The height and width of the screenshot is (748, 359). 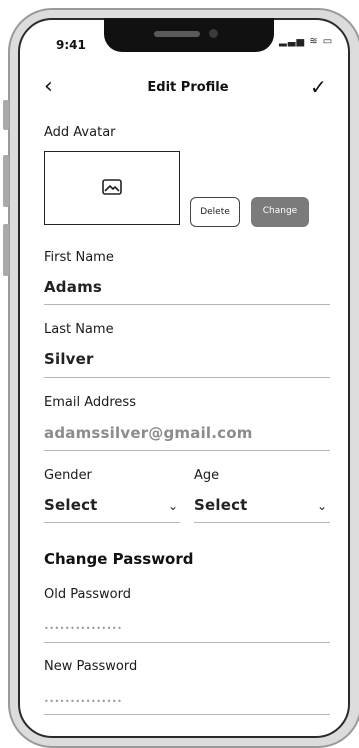 What do you see at coordinates (112, 522) in the screenshot?
I see `gender-underline` at bounding box center [112, 522].